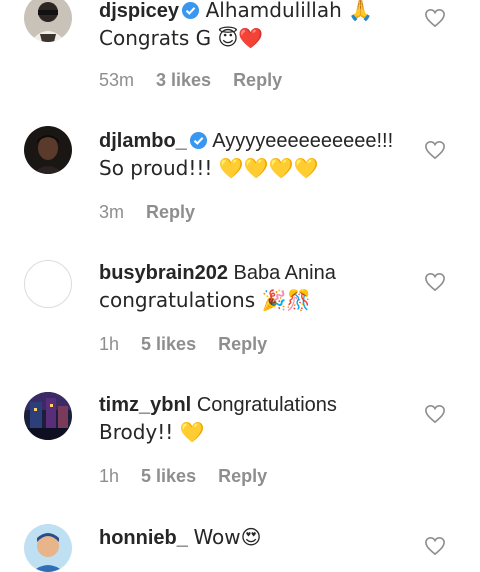 Image resolution: width=480 pixels, height=572 pixels. Describe the element at coordinates (145, 405) in the screenshot. I see `comment-username: timz_ybnl` at that location.